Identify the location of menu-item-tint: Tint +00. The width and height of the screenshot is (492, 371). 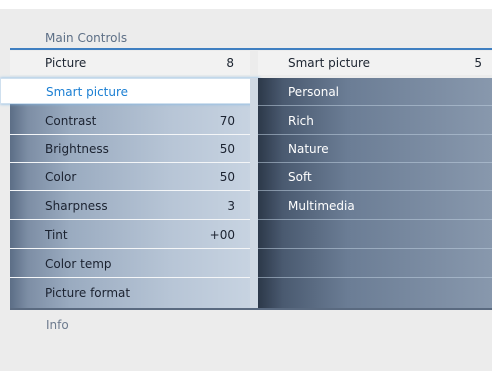
(130, 235).